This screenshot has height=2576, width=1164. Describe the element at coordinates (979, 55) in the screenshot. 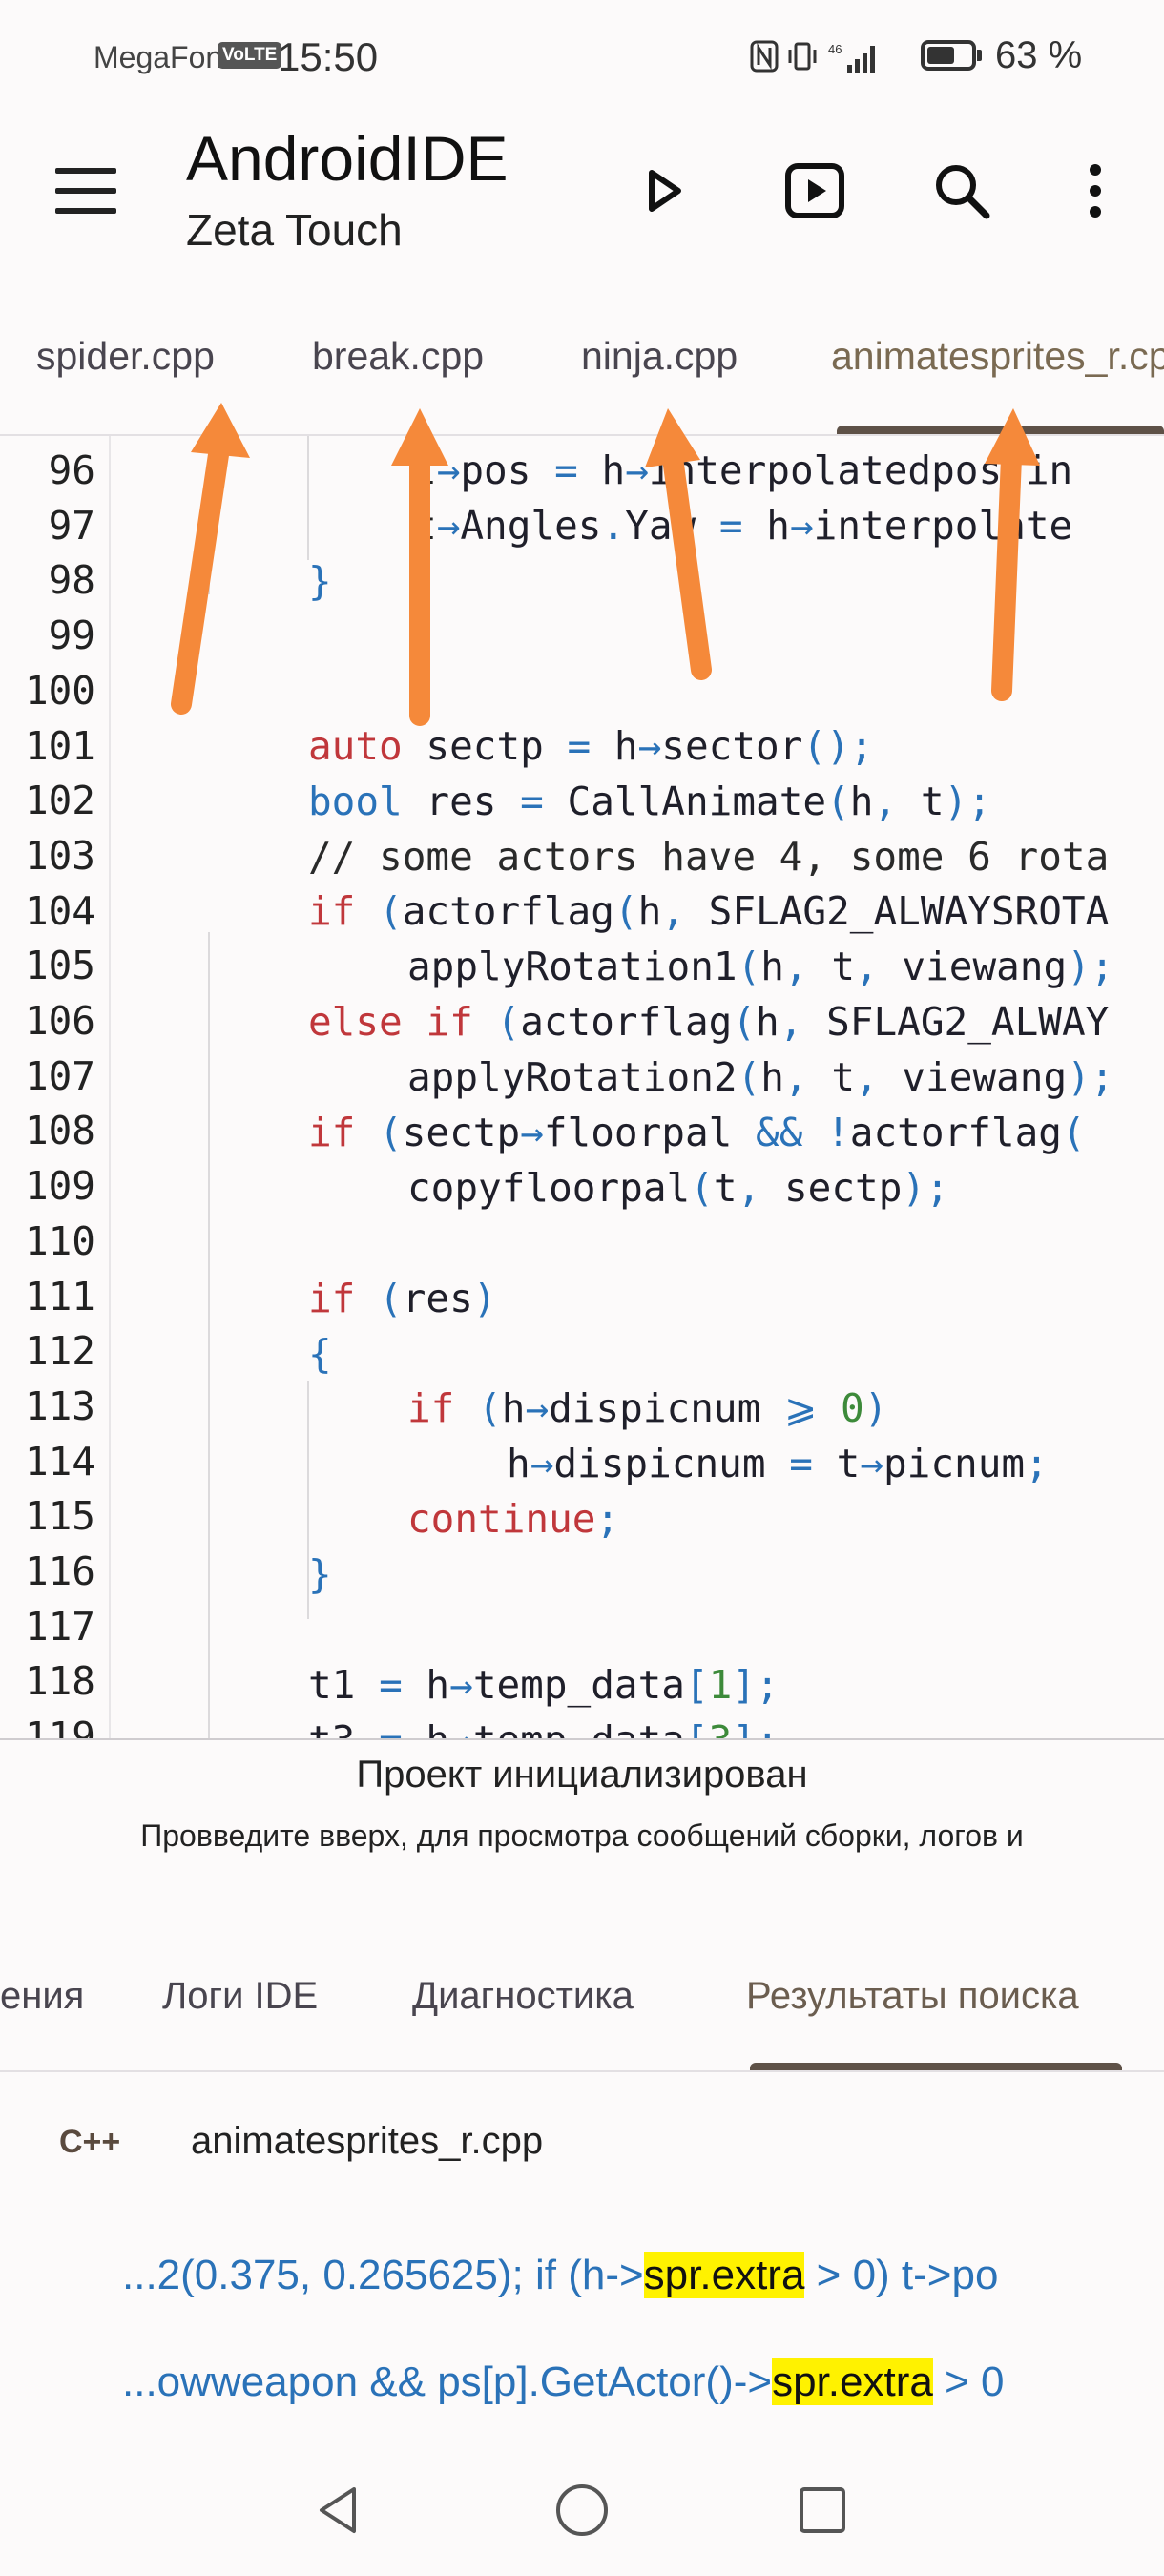

I see `battery-tip` at that location.